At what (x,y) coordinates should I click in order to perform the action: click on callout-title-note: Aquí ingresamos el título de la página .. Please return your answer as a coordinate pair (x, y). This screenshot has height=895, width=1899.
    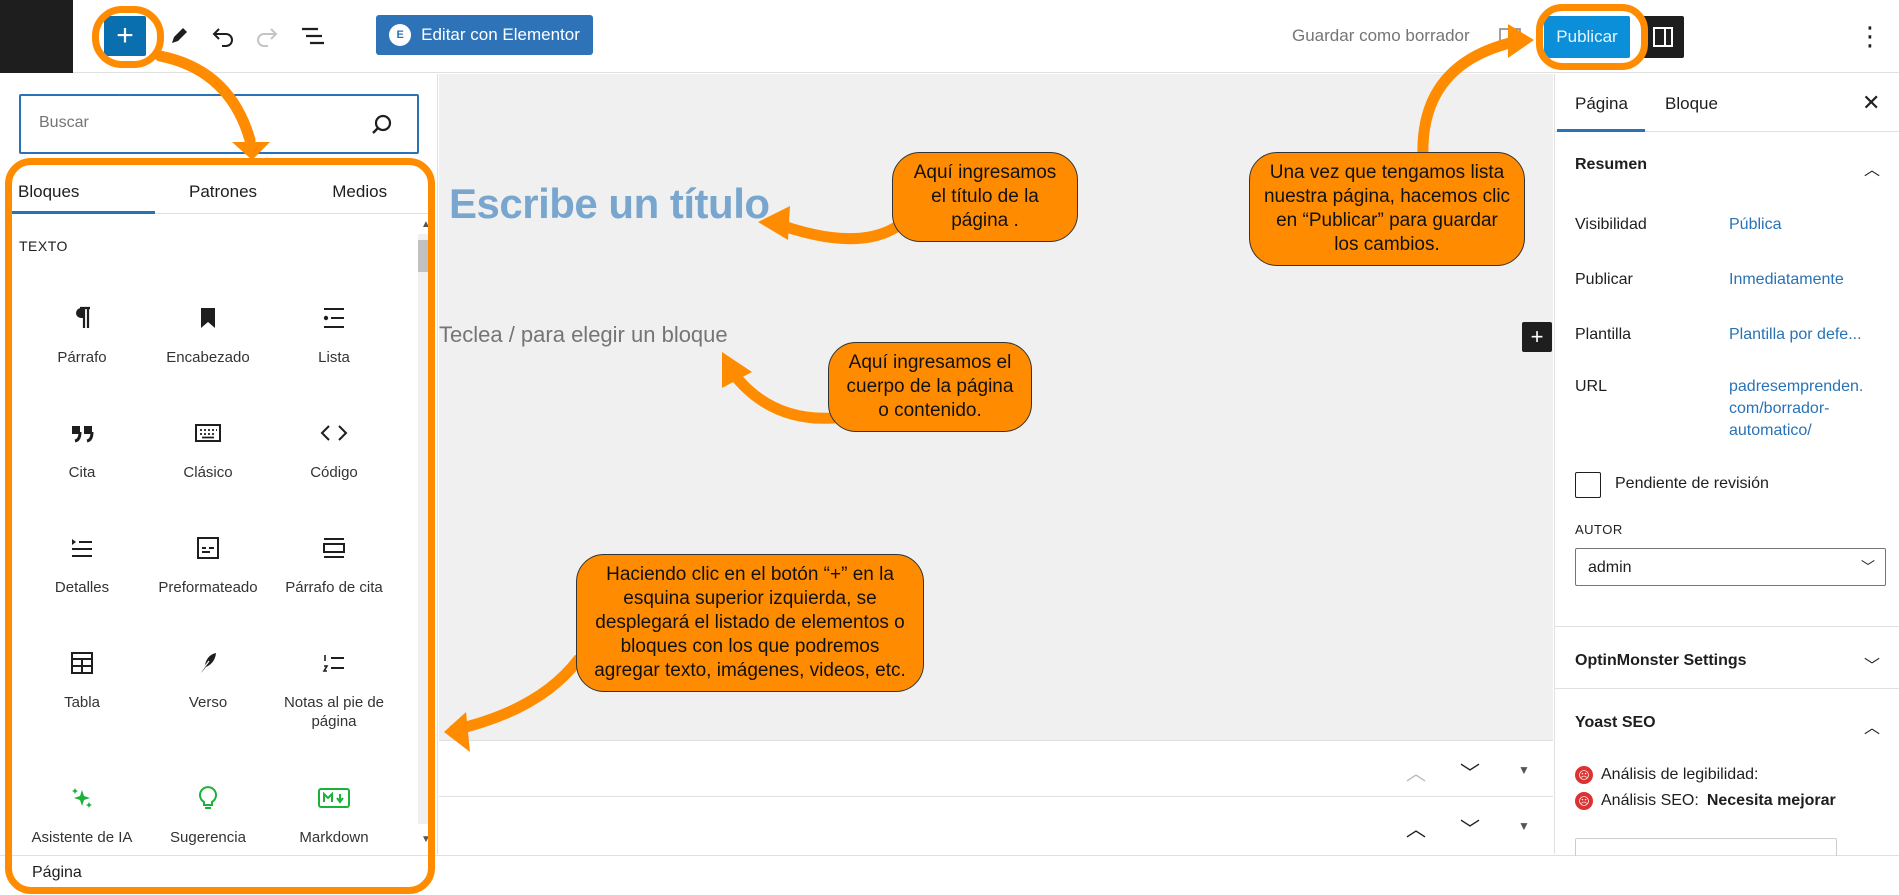
    Looking at the image, I should click on (985, 197).